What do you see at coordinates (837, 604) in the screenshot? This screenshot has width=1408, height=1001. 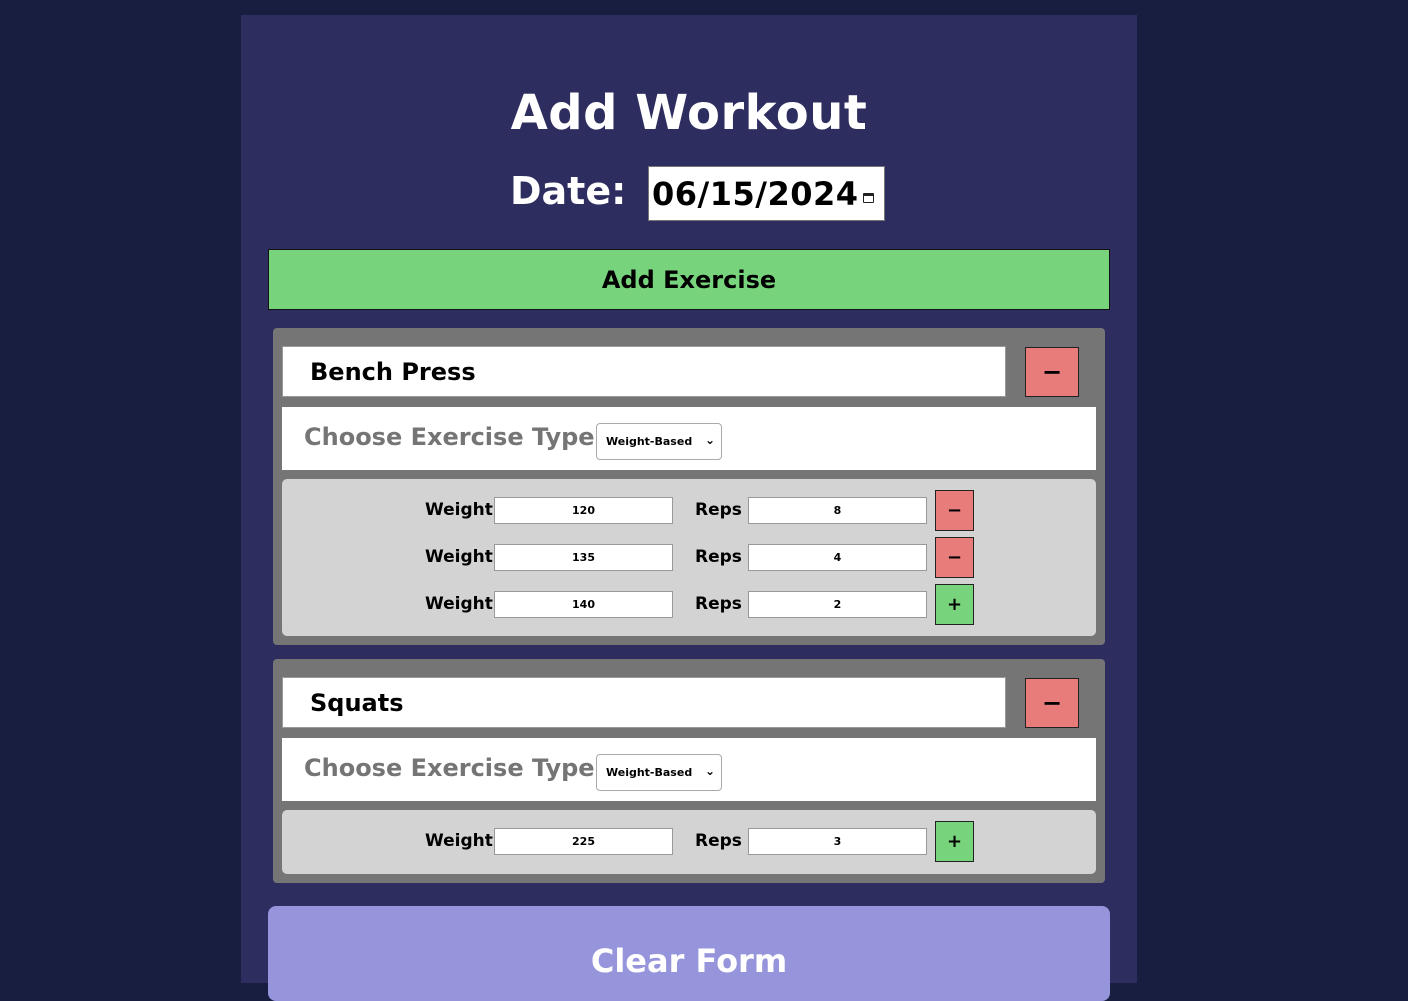 I see `reps-input: 2` at bounding box center [837, 604].